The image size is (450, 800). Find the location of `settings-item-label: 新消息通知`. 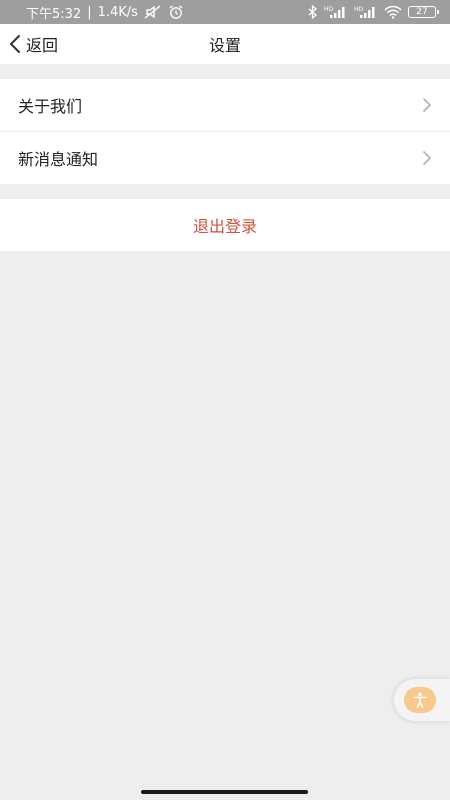

settings-item-label: 新消息通知 is located at coordinates (58, 159).